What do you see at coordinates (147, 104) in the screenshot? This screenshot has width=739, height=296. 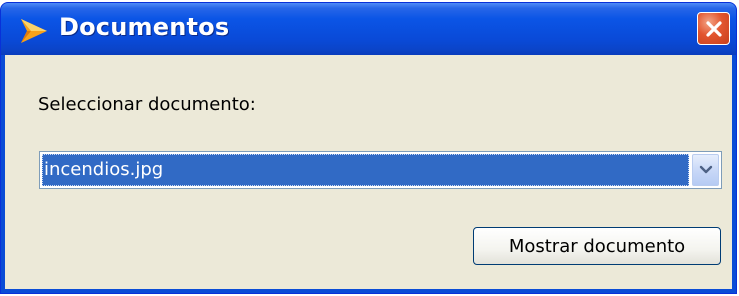 I see `select-document-label: Seleccionar documento:` at bounding box center [147, 104].